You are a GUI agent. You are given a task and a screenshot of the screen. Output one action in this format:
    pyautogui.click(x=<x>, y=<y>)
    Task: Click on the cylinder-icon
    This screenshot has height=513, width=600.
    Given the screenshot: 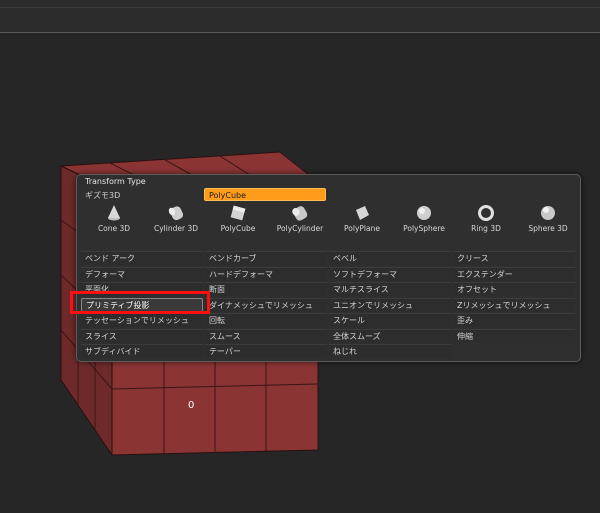 What is the action you would take?
    pyautogui.click(x=176, y=213)
    